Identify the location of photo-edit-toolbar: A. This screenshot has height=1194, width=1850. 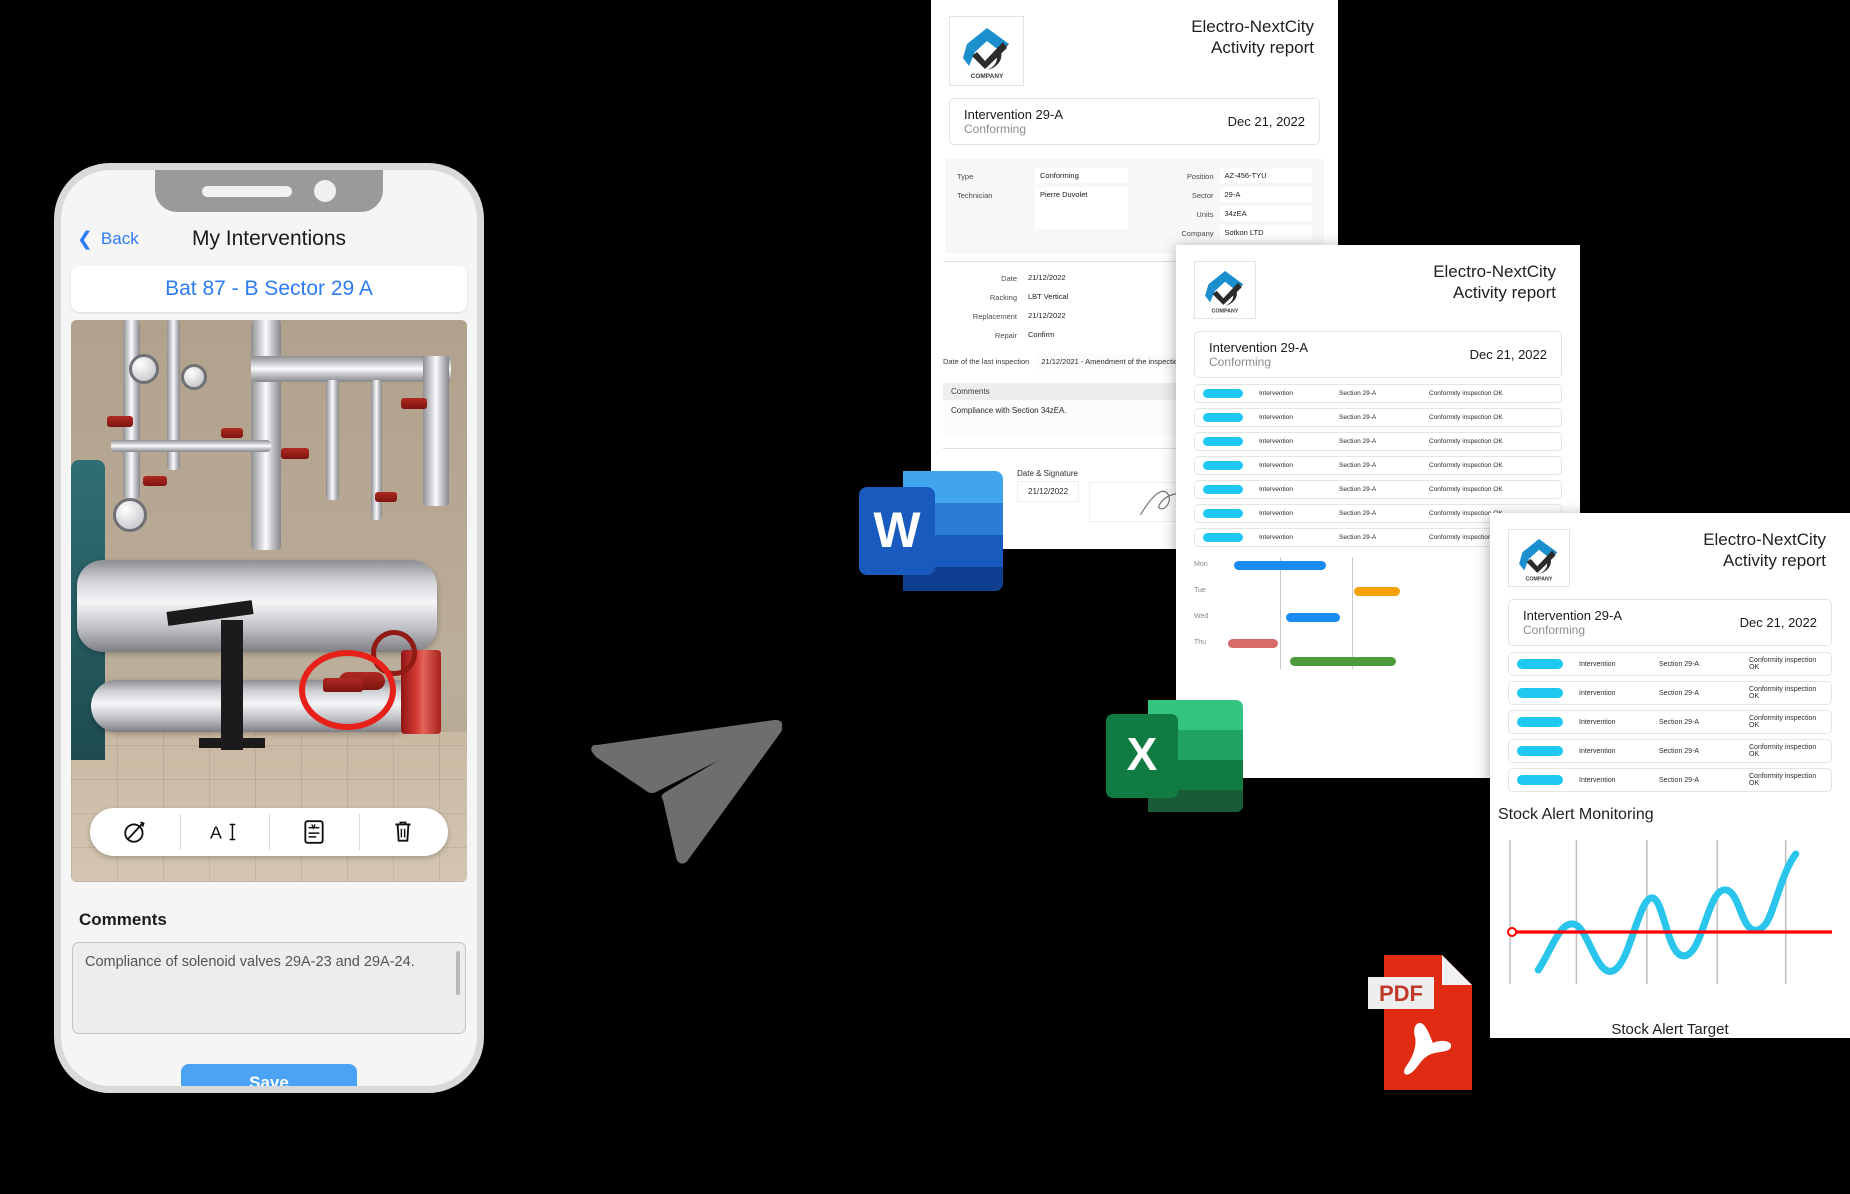
(269, 832).